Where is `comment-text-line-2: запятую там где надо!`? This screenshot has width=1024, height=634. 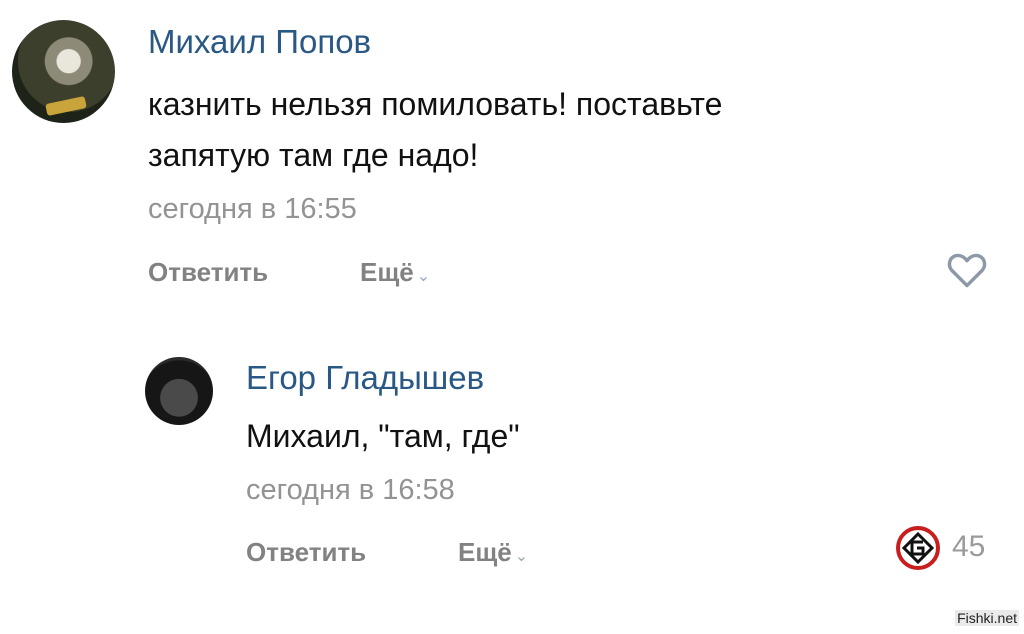 comment-text-line-2: запятую там где надо! is located at coordinates (313, 155).